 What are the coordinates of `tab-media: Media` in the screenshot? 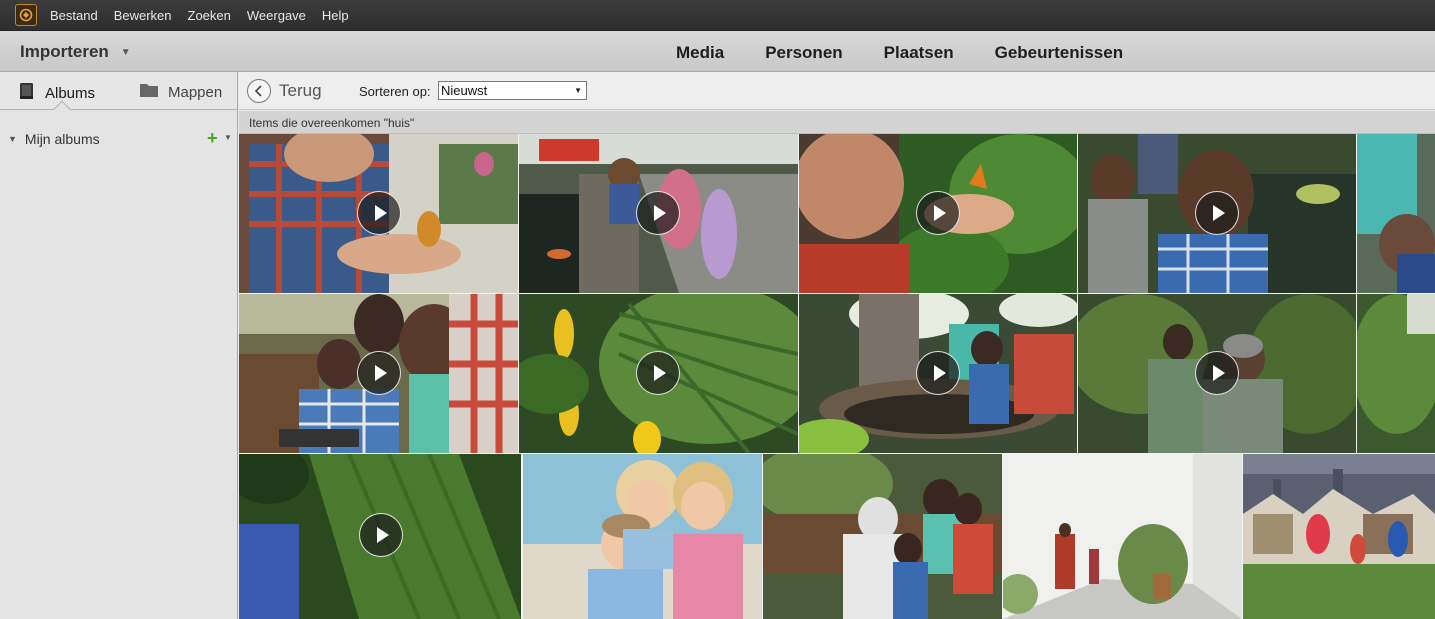 It's located at (700, 53).